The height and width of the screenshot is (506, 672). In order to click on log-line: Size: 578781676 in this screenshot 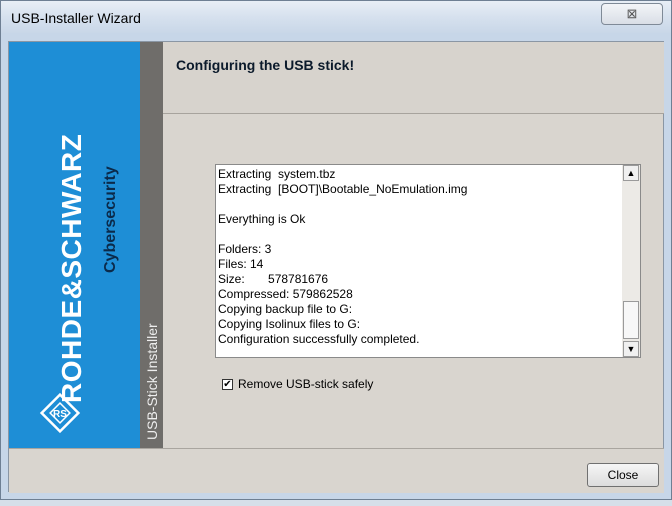, I will do `click(273, 279)`.